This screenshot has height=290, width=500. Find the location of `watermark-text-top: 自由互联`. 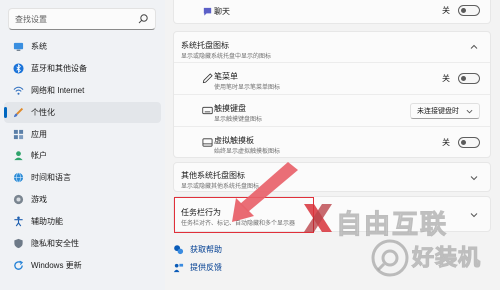

watermark-text-top: 自由互联 is located at coordinates (392, 225).